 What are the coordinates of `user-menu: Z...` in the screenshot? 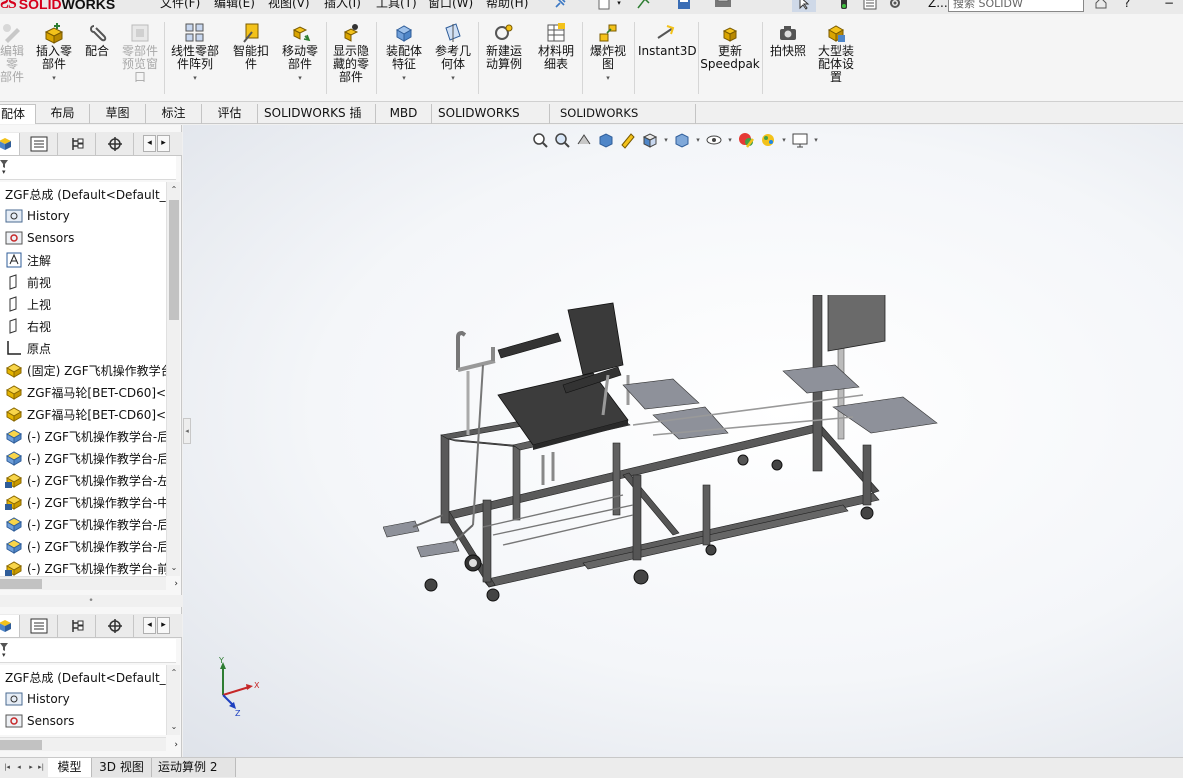 It's located at (938, 6).